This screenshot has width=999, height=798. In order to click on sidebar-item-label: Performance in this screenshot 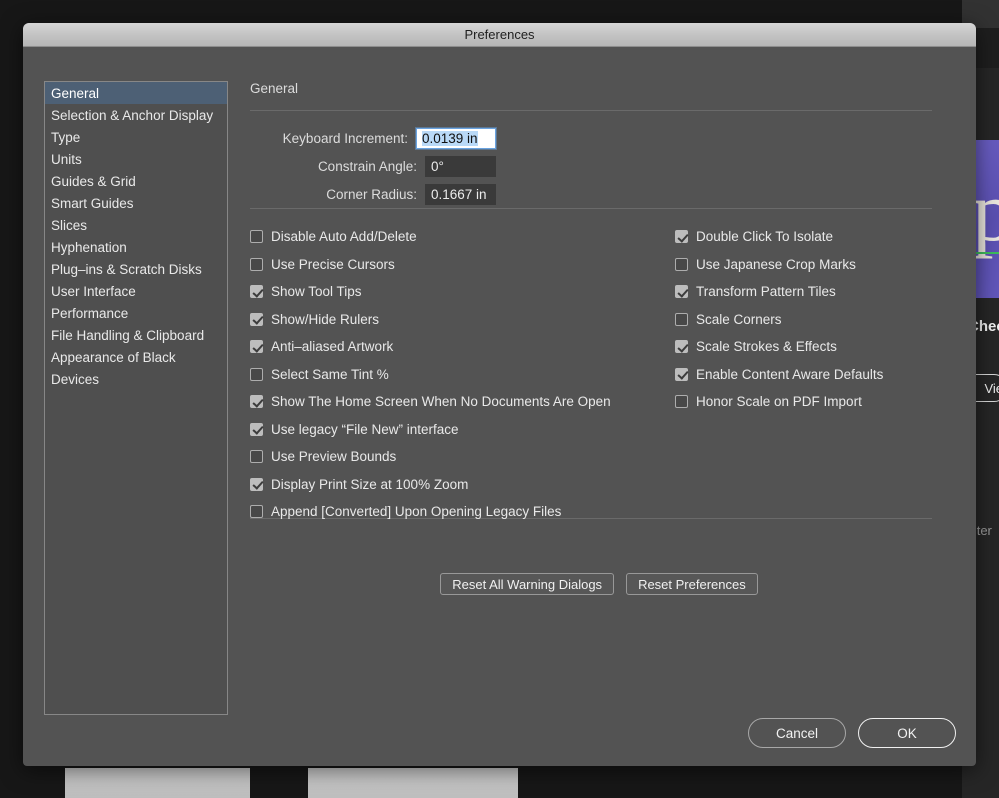, I will do `click(90, 313)`.